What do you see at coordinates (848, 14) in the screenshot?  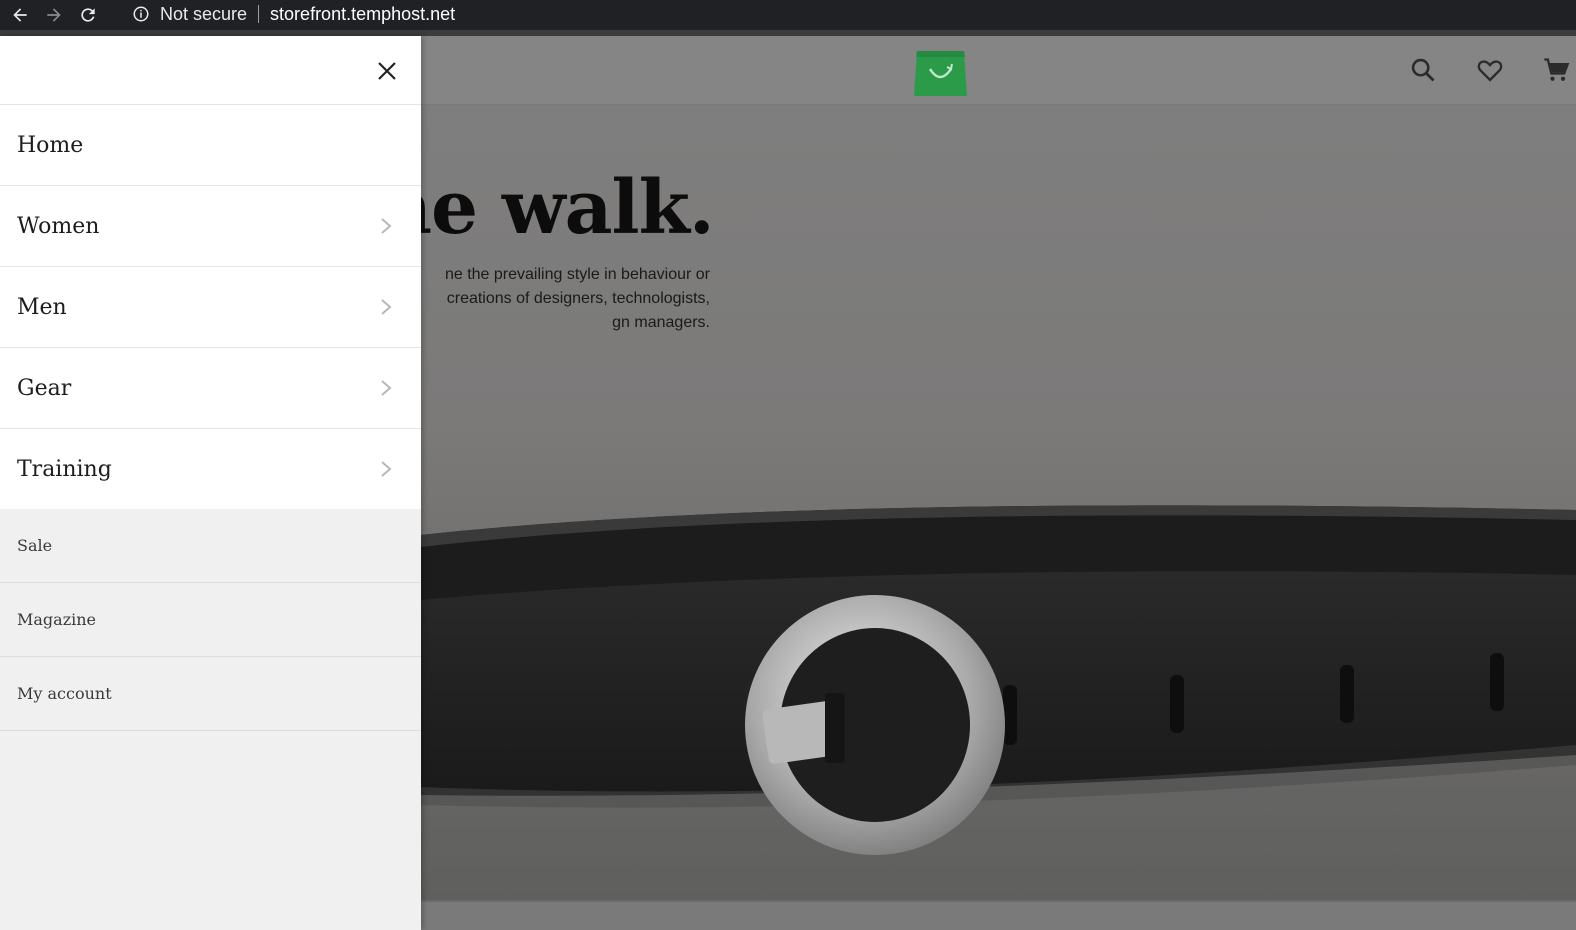 I see `address-bar: Not secure storefront.temphost.net` at bounding box center [848, 14].